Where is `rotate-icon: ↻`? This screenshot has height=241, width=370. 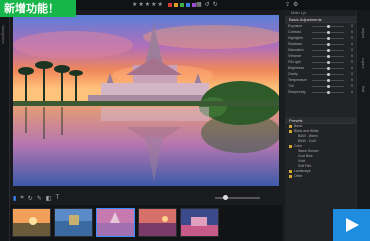 rotate-icon: ↻ is located at coordinates (30, 198).